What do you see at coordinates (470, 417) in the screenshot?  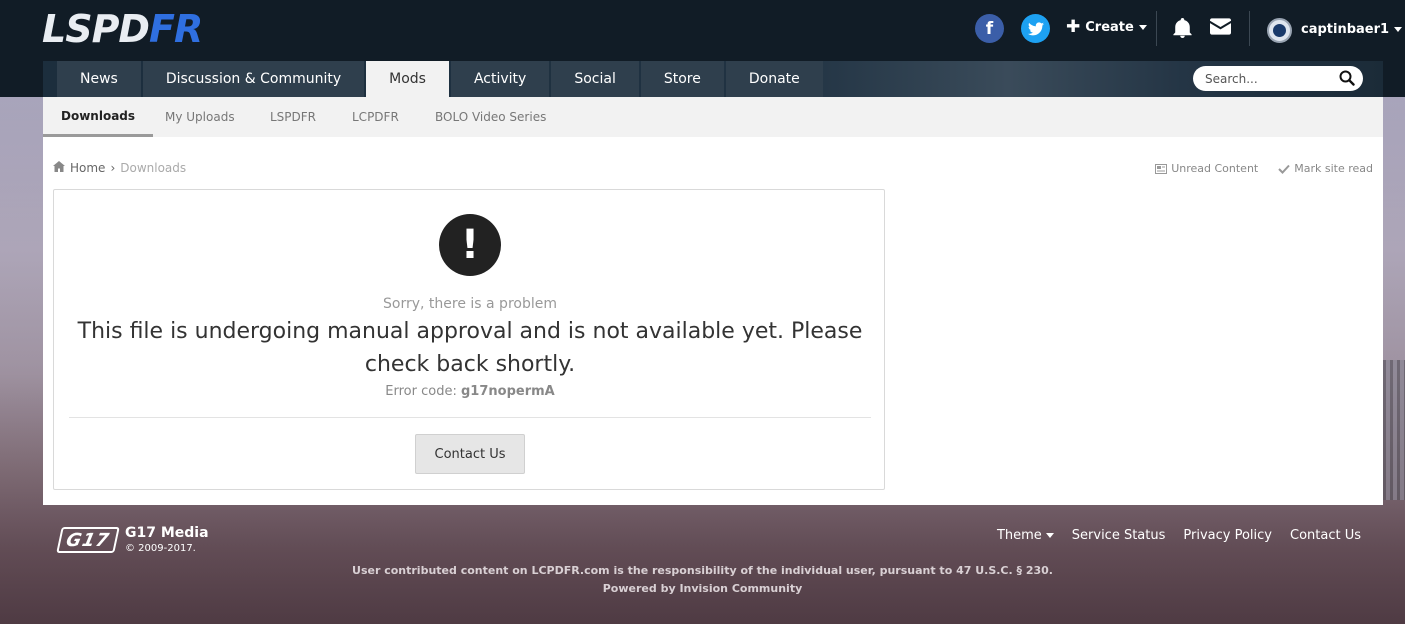 I see `divider` at bounding box center [470, 417].